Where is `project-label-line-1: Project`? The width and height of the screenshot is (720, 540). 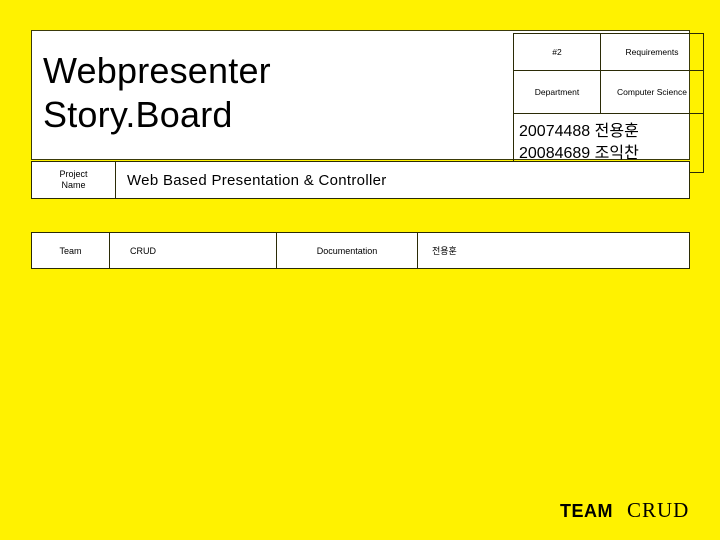 project-label-line-1: Project is located at coordinates (73, 174).